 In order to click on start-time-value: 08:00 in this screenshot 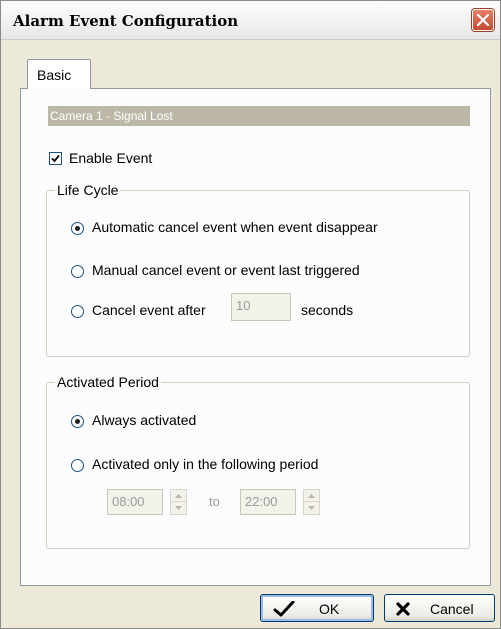, I will do `click(128, 501)`.